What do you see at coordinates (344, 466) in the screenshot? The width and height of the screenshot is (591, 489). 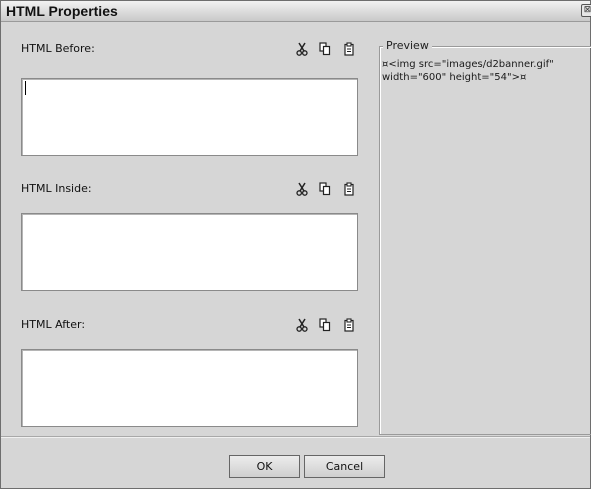 I see `cancel-button: Cancel` at bounding box center [344, 466].